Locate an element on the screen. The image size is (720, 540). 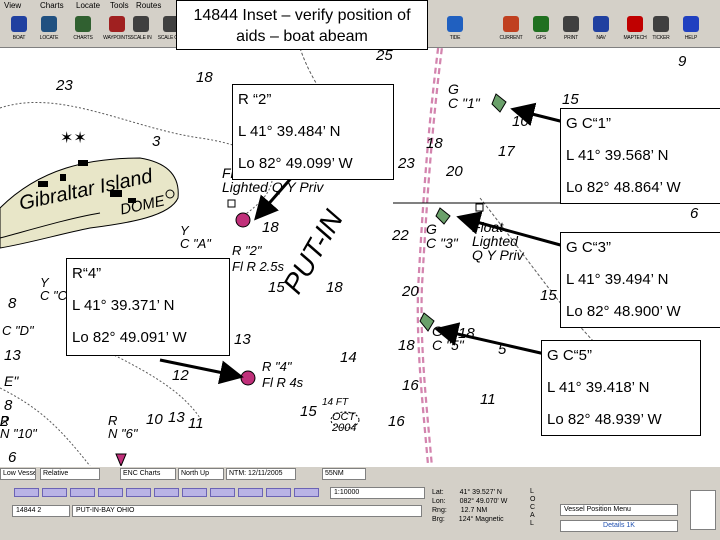
nav-icon is located at coordinates (601, 24).